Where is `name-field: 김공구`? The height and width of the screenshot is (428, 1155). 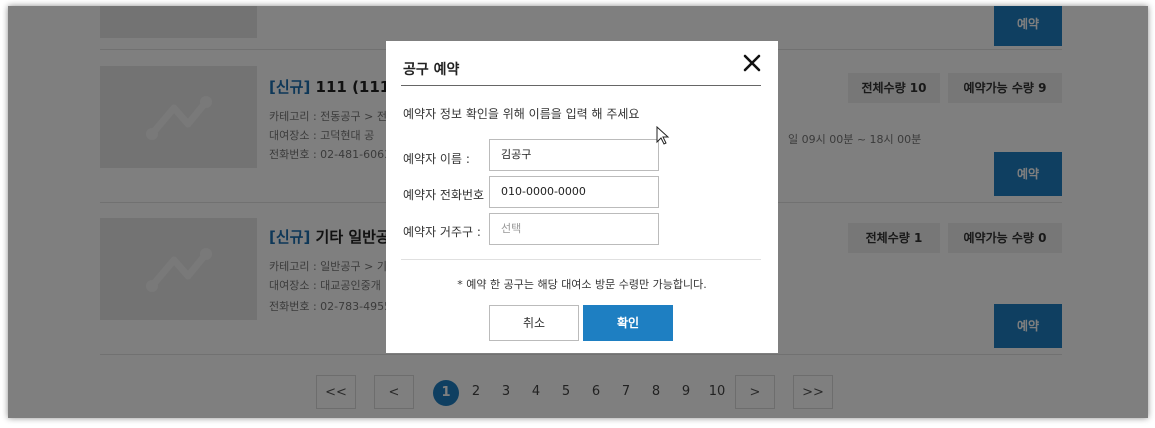 name-field: 김공구 is located at coordinates (574, 155).